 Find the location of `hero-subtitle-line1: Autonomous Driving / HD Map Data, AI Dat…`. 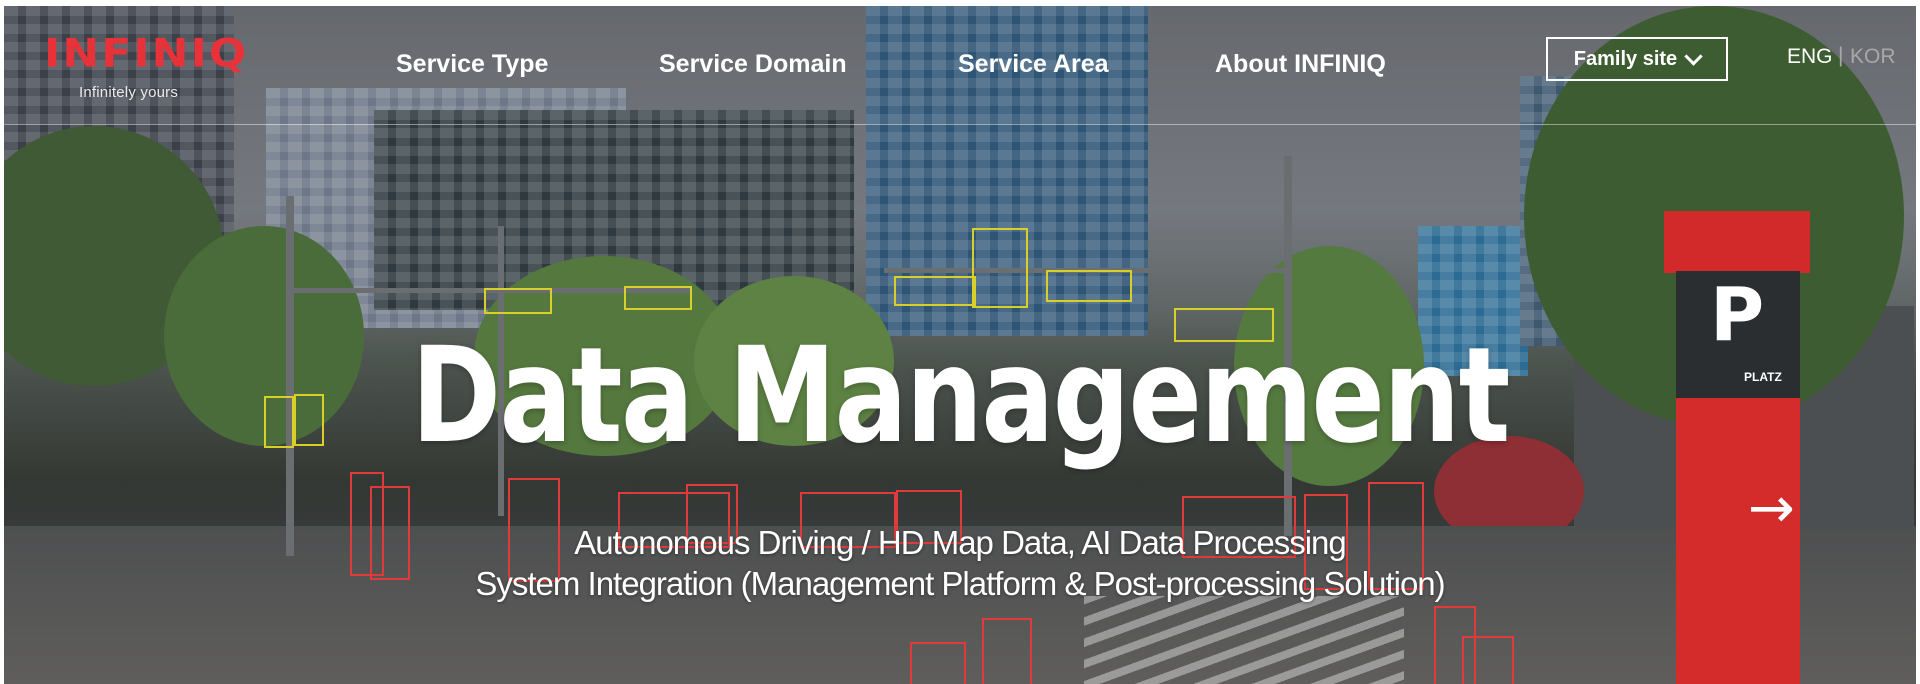

hero-subtitle-line1: Autonomous Driving / HD Map Data, AI Dat… is located at coordinates (960, 542).